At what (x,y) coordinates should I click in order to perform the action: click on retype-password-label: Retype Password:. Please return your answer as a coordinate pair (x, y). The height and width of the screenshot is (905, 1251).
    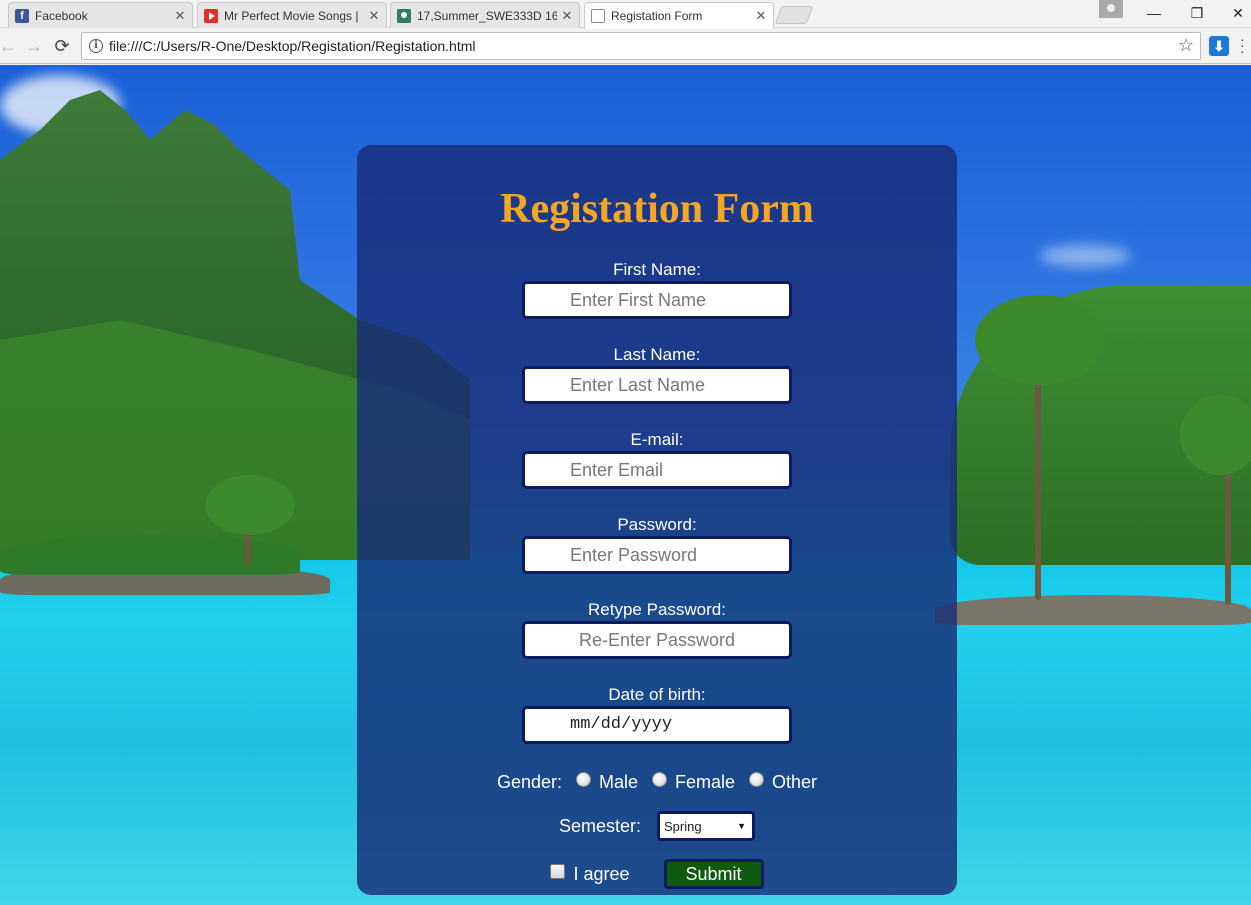
    Looking at the image, I should click on (657, 609).